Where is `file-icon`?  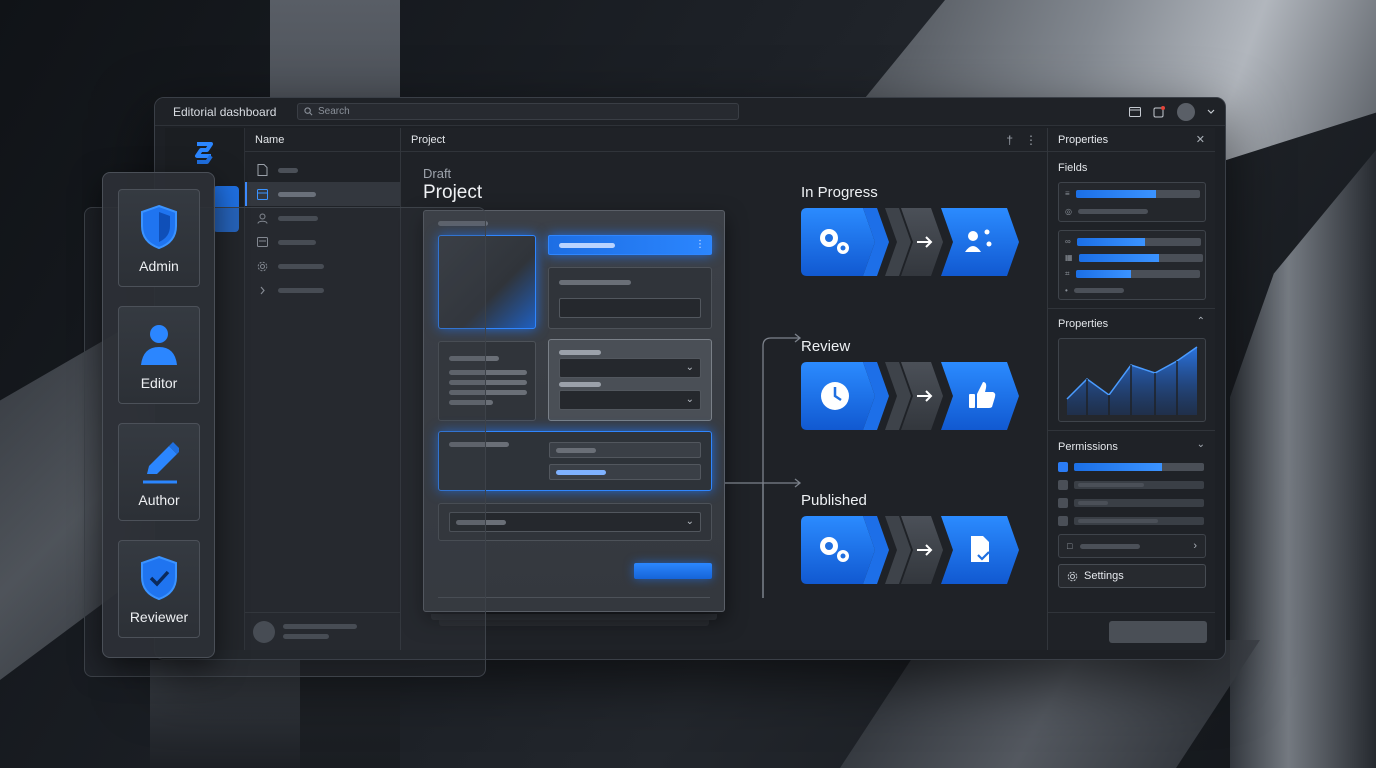 file-icon is located at coordinates (262, 170).